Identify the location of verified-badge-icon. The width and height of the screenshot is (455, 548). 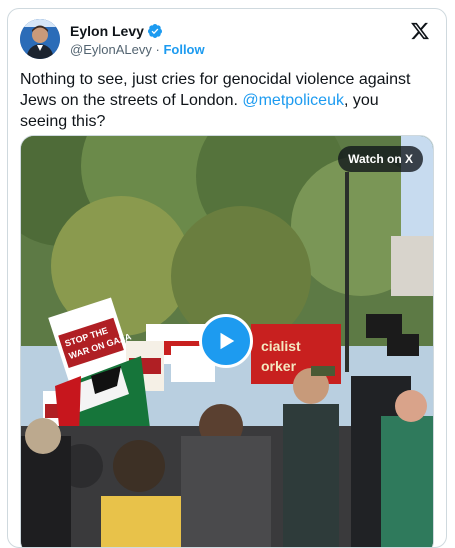
(155, 31).